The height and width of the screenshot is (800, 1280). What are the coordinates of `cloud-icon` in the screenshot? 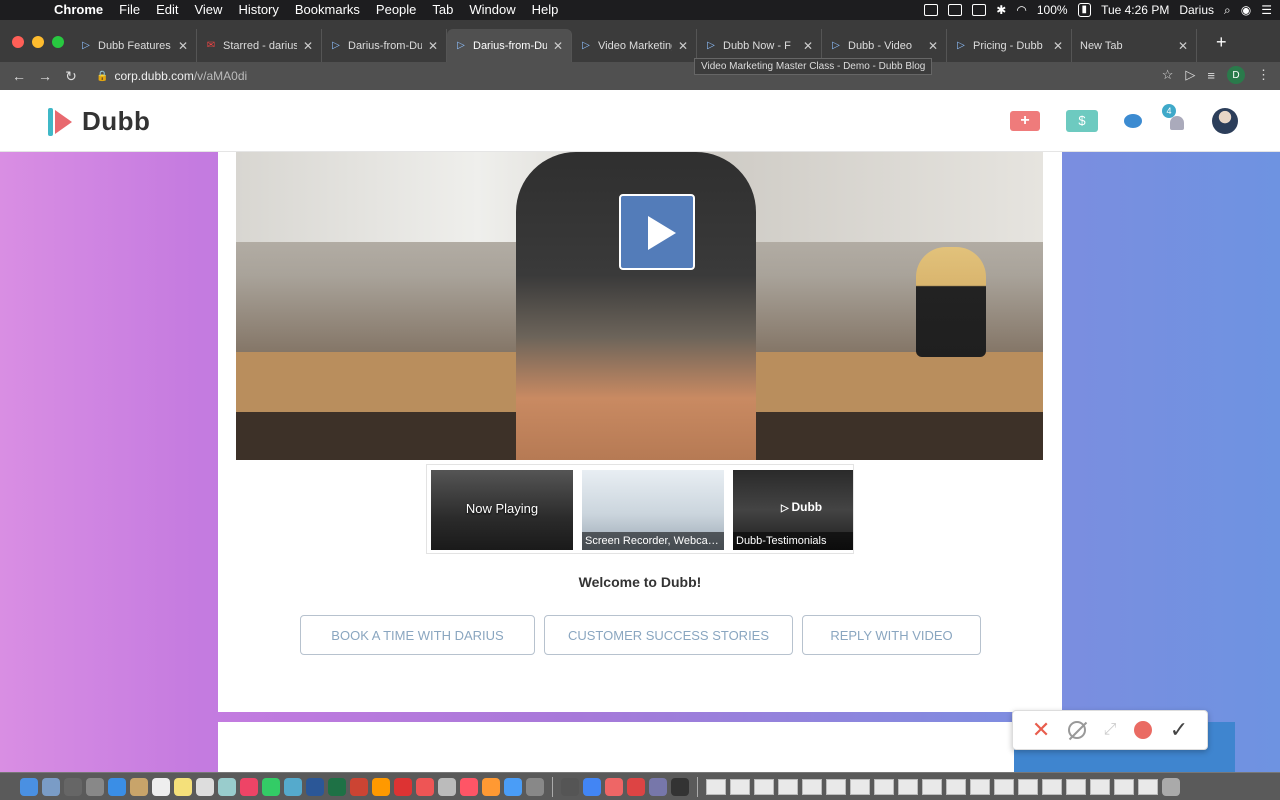 It's located at (955, 10).